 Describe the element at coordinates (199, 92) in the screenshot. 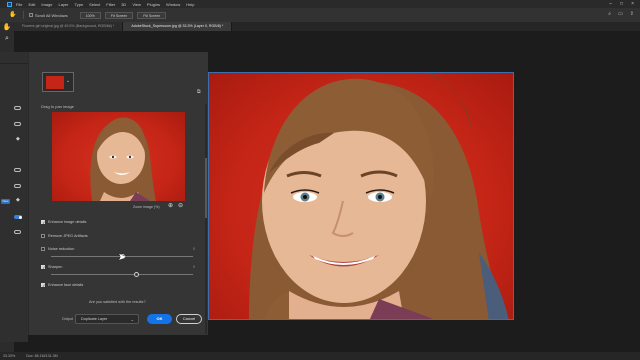

I see `panel-icon: ⧉` at that location.